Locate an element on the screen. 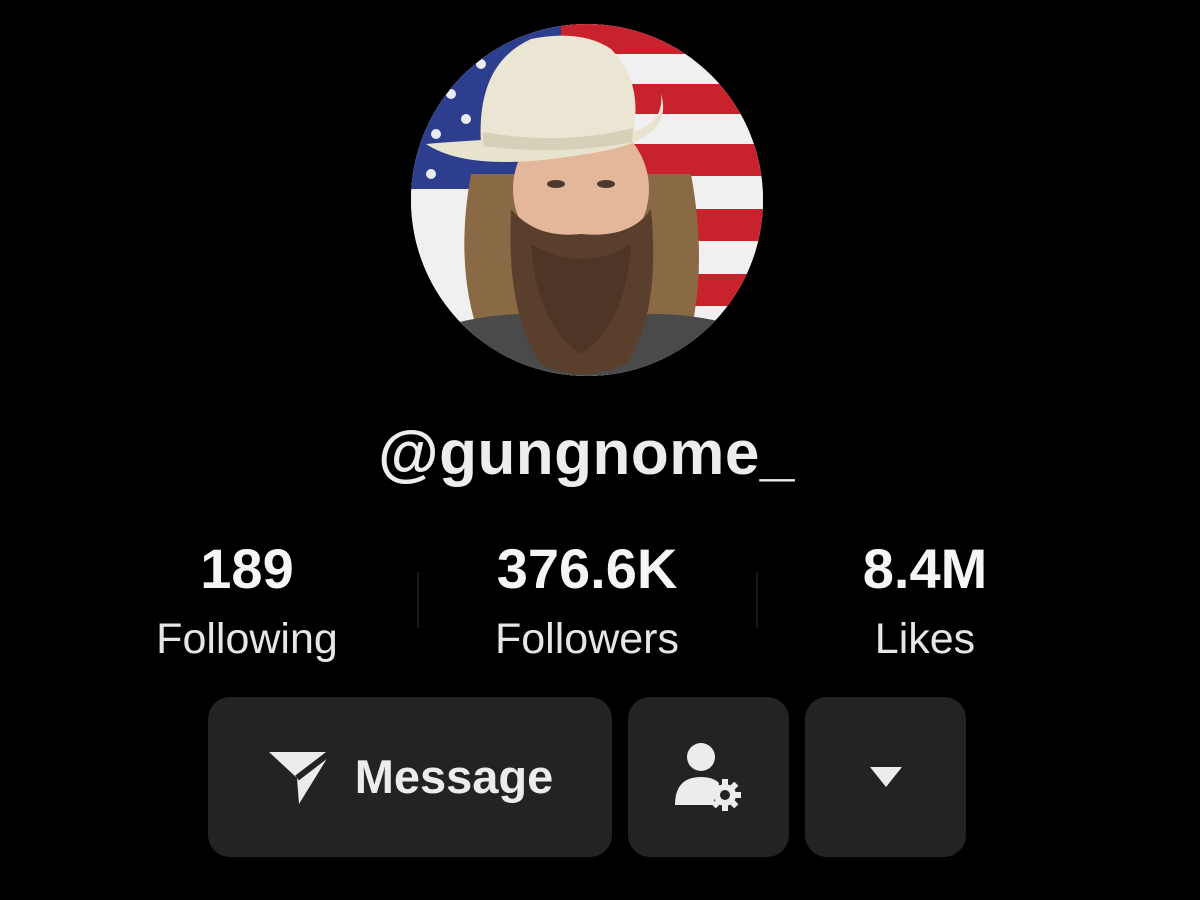 Image resolution: width=1200 pixels, height=900 pixels. stat-followers-value: 376.6K is located at coordinates (587, 568).